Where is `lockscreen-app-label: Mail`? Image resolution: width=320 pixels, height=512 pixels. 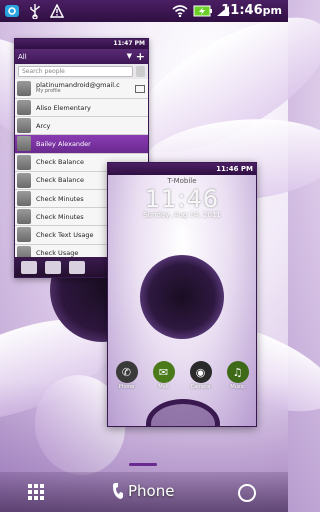 lockscreen-app-label: Mail is located at coordinates (163, 387).